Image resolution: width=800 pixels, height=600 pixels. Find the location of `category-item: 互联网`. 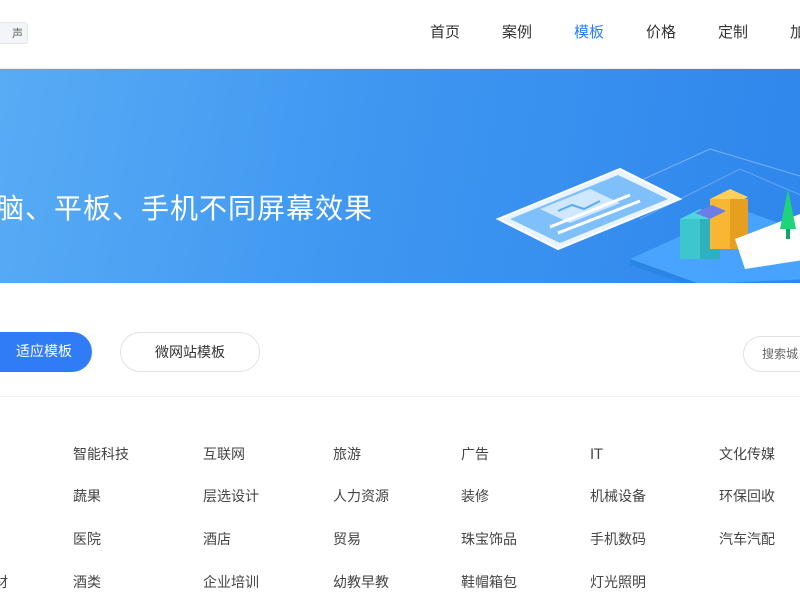

category-item: 互联网 is located at coordinates (224, 455).